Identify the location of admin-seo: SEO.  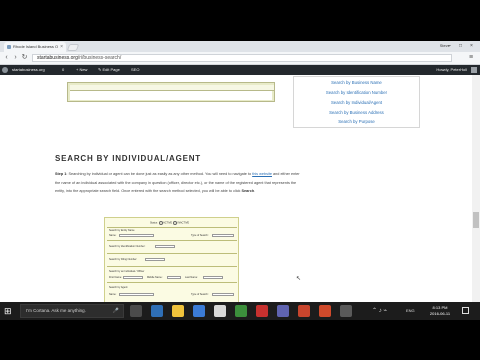
(135, 70).